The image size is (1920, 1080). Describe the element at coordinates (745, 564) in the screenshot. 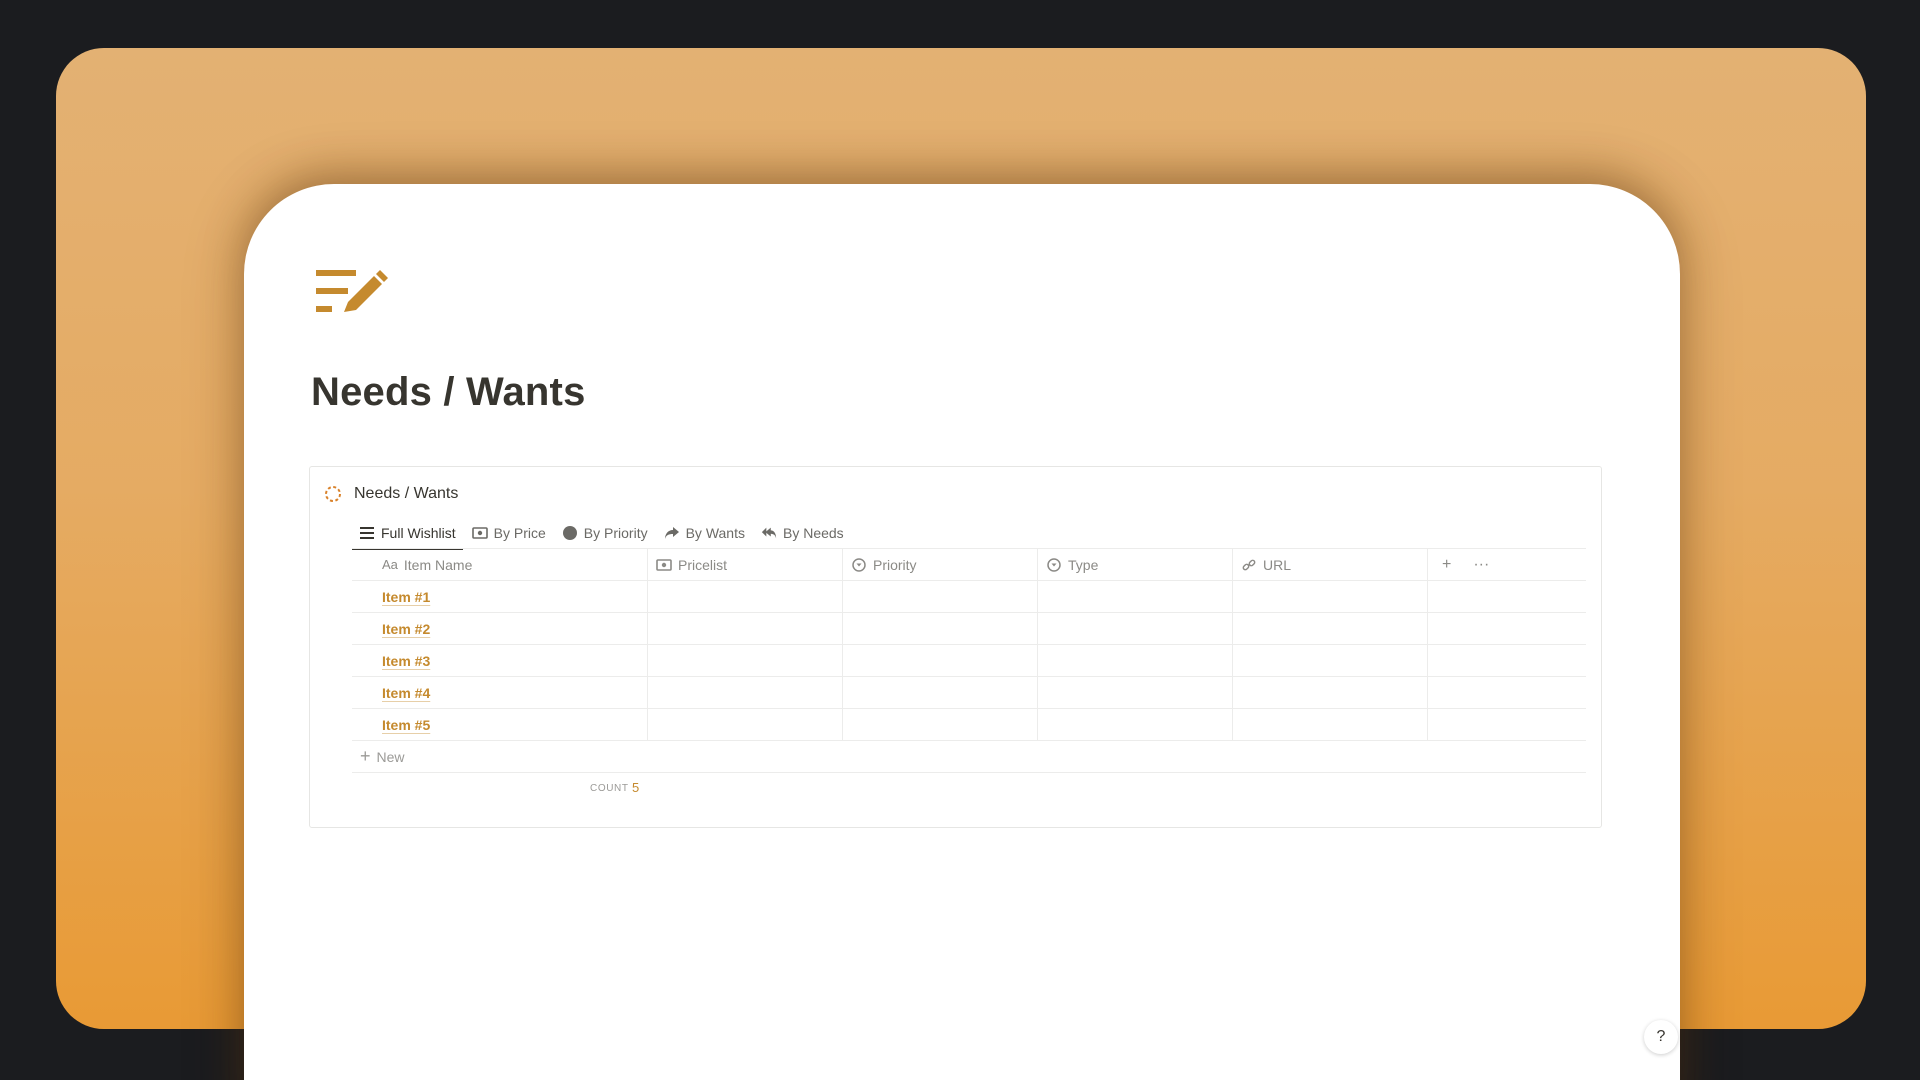

I see `column-header-pricelist: Pricelist` at that location.